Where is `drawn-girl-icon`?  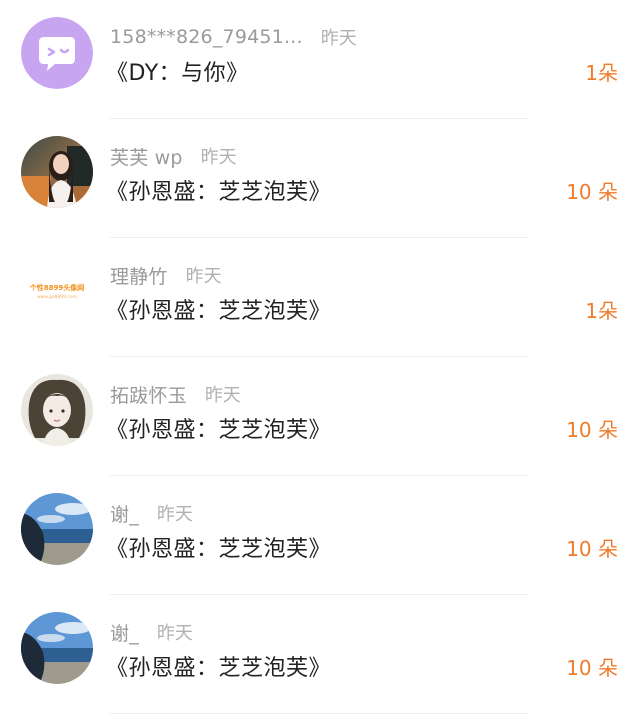 drawn-girl-icon is located at coordinates (57, 410).